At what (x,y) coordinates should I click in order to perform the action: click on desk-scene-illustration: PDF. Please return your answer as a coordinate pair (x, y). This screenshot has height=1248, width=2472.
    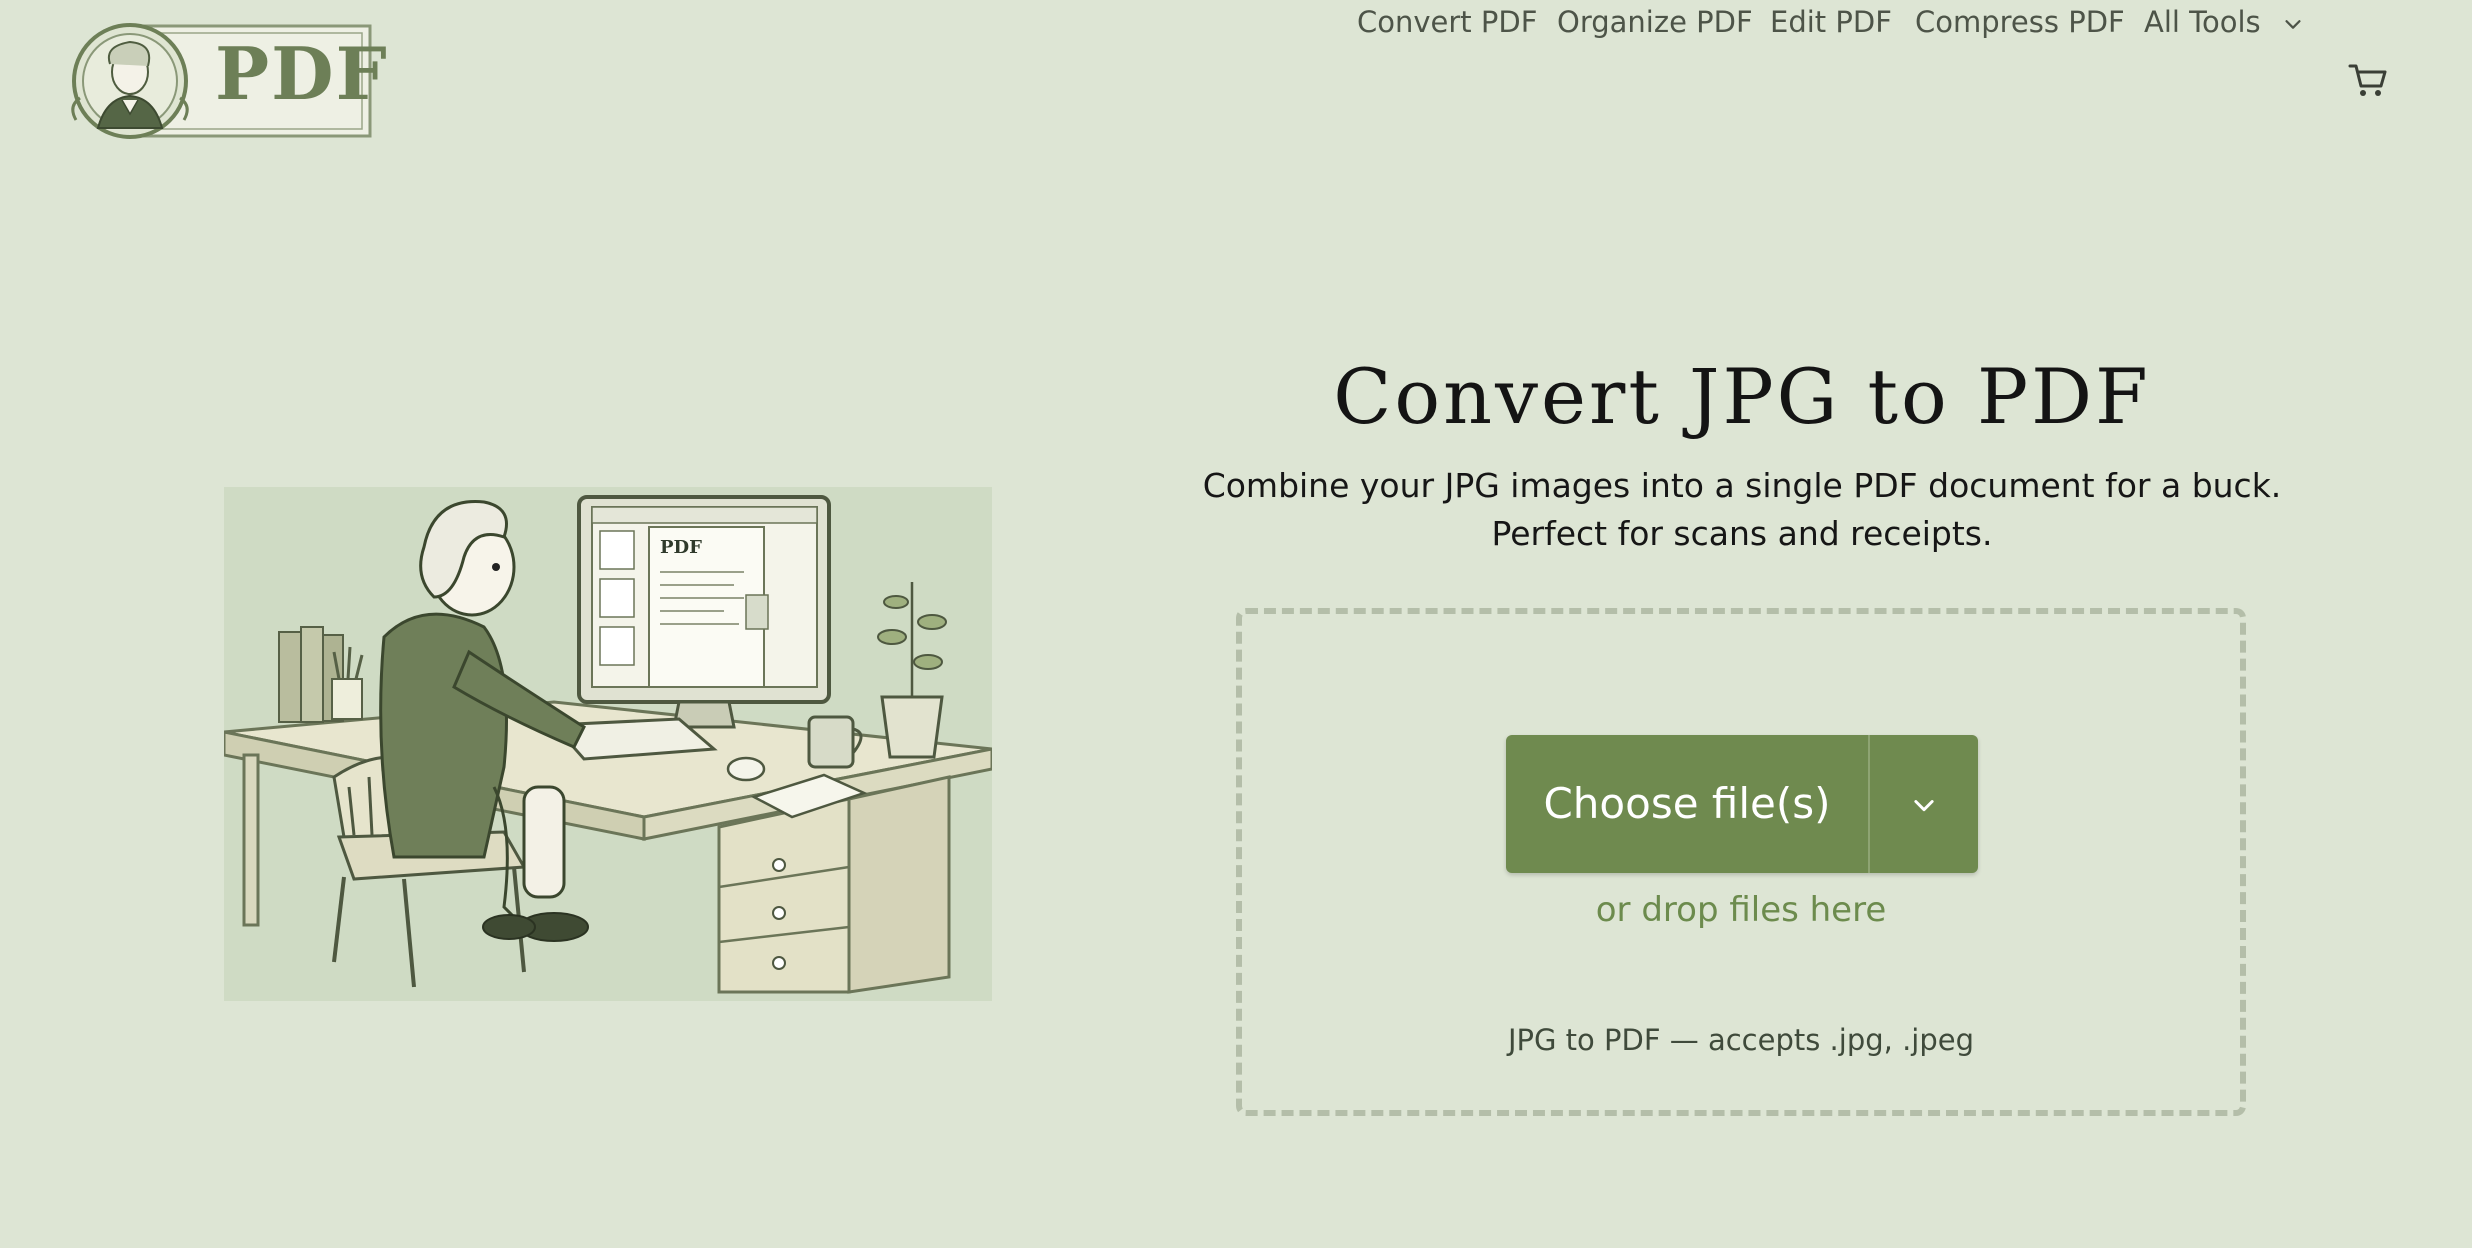
    Looking at the image, I should click on (608, 744).